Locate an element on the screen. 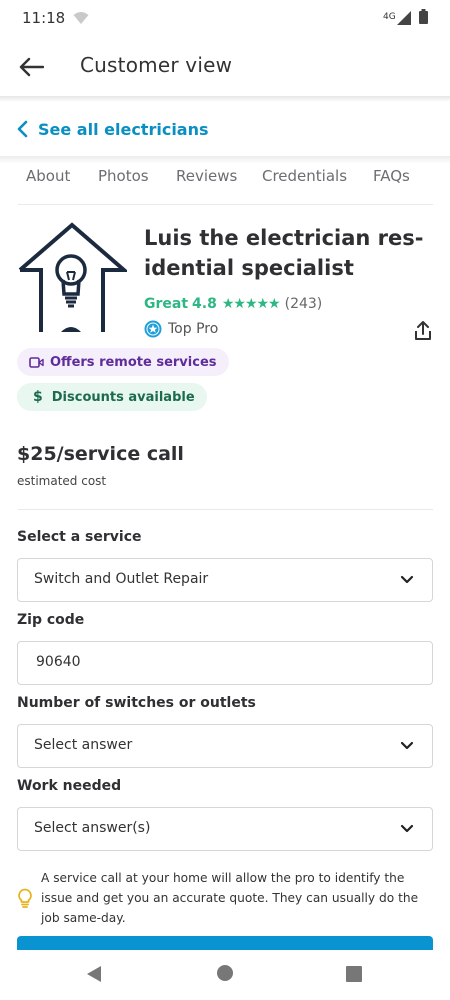 This screenshot has width=450, height=1000. nav-home-icon is located at coordinates (225, 975).